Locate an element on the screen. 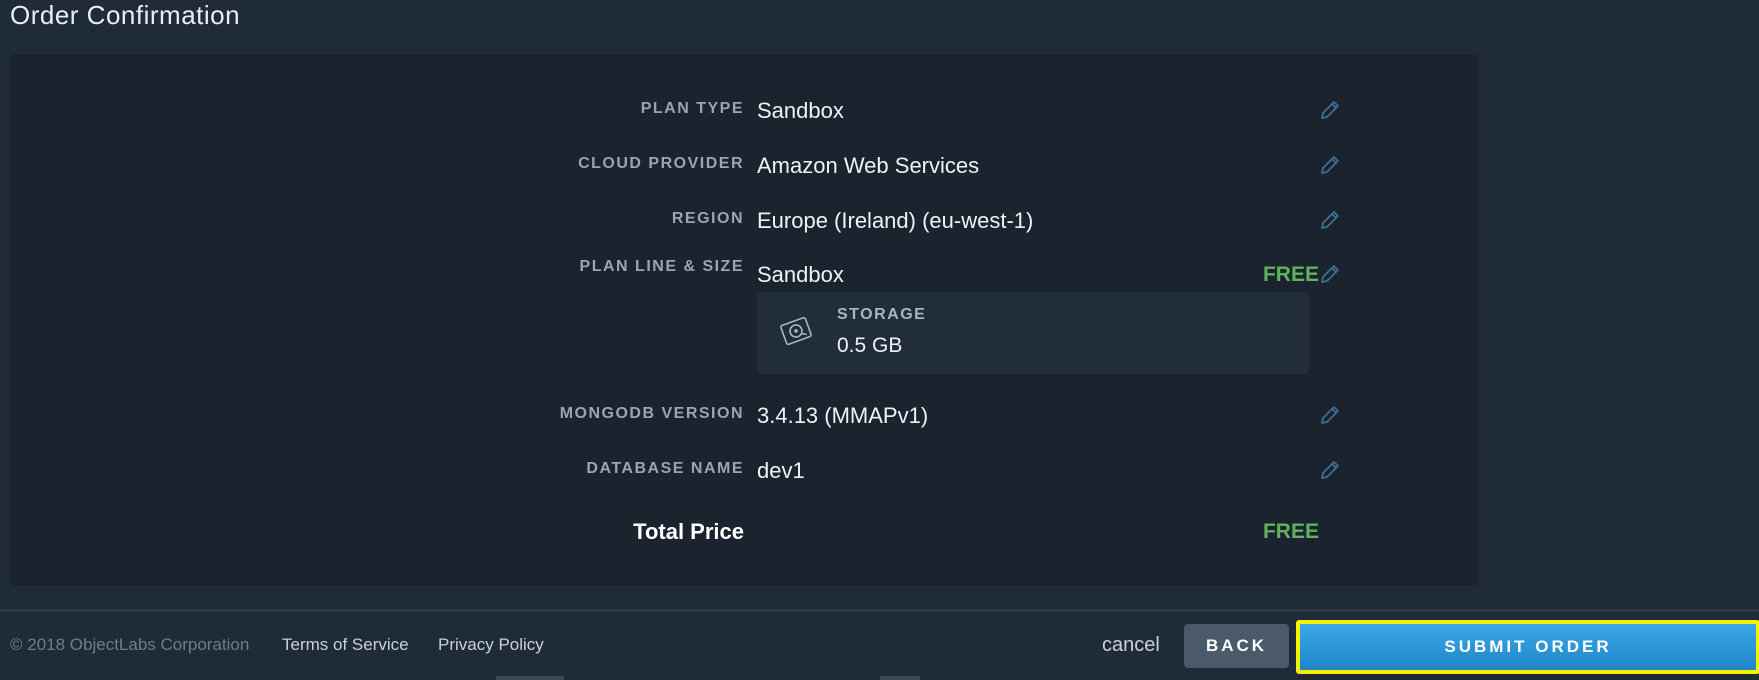  row-value: Europe (Ireland) (eu-west-1) is located at coordinates (895, 220).